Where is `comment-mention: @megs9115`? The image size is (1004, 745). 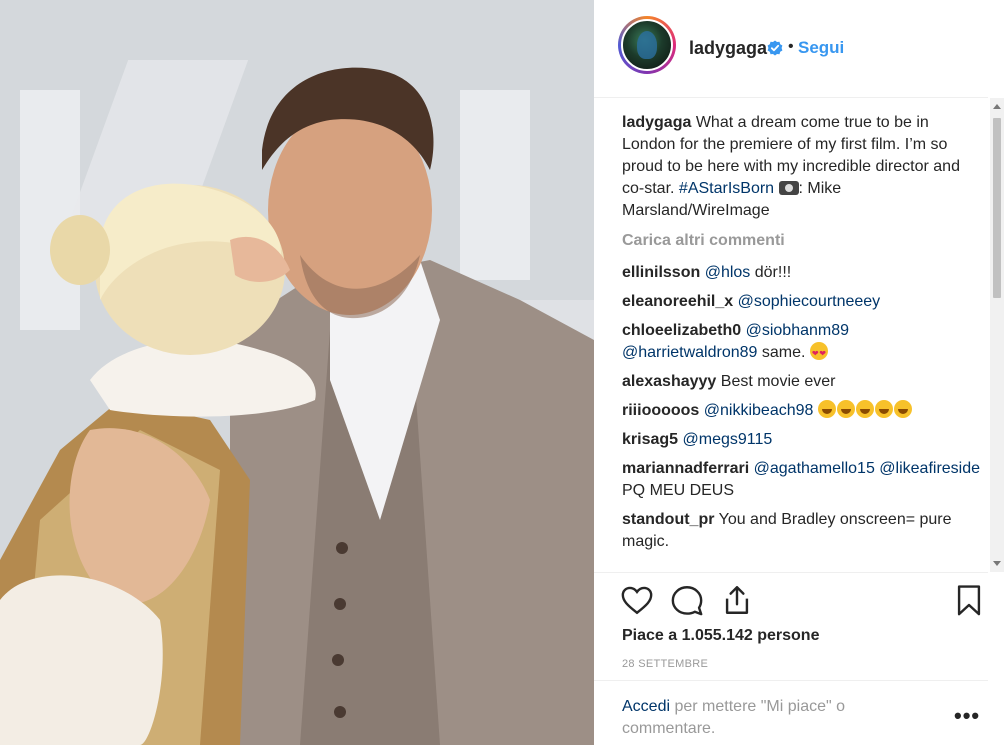
comment-mention: @megs9115 is located at coordinates (728, 439).